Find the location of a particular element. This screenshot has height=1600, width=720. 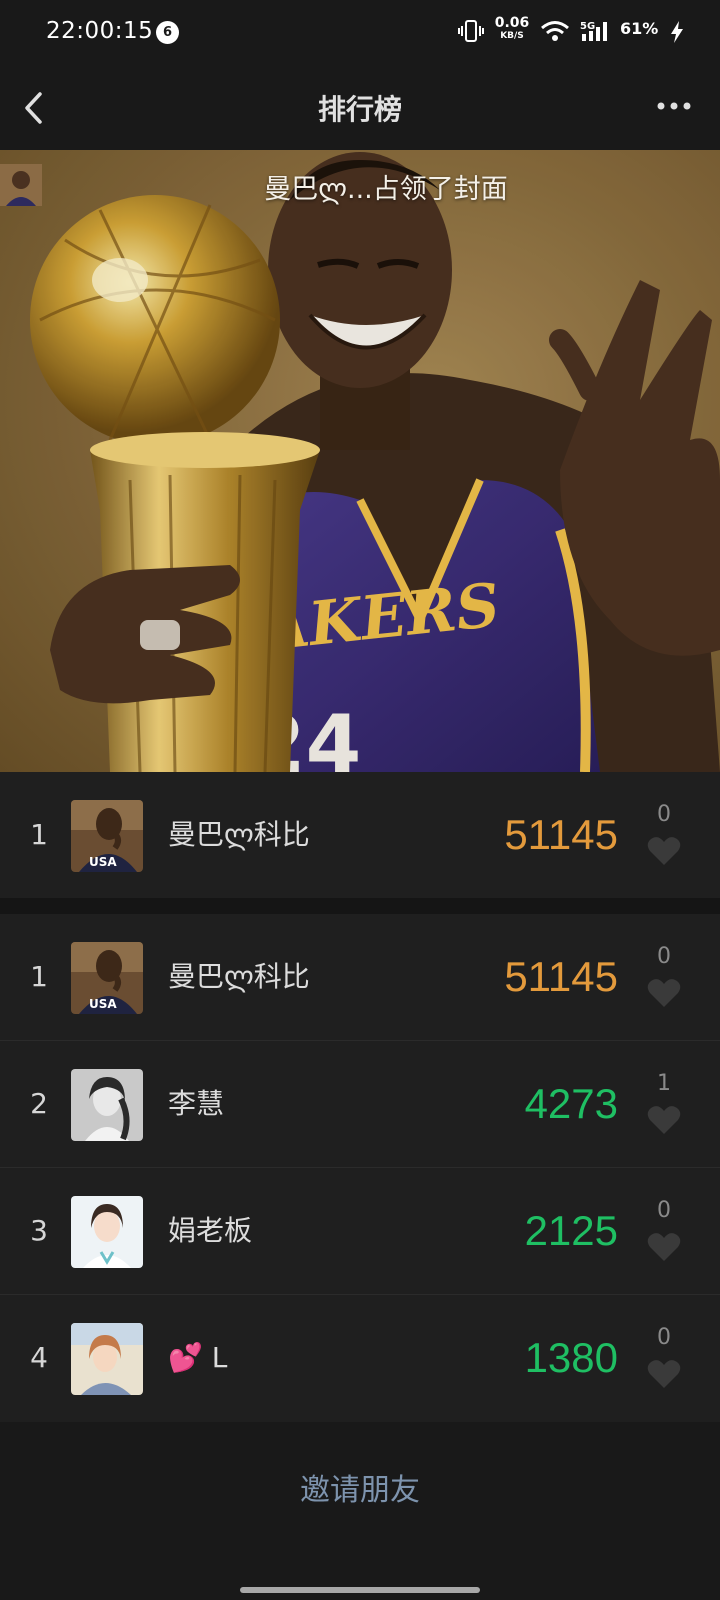

like-button: 1 is located at coordinates (664, 1106).